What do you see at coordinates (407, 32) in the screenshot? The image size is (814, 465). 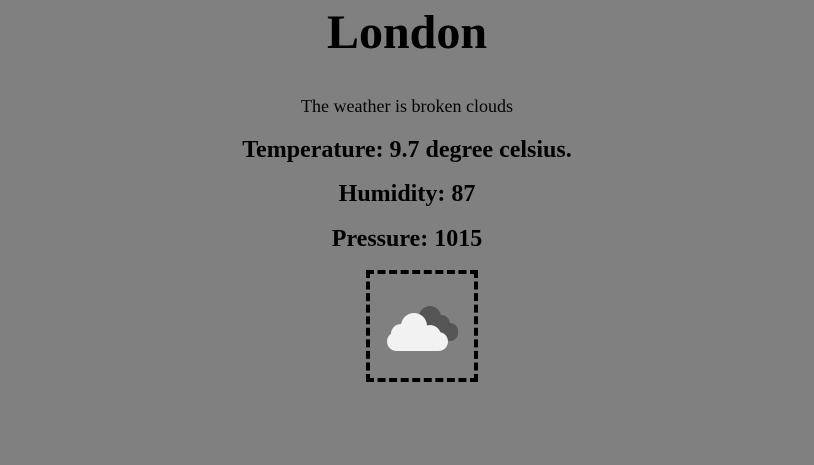 I see `city-name: London` at bounding box center [407, 32].